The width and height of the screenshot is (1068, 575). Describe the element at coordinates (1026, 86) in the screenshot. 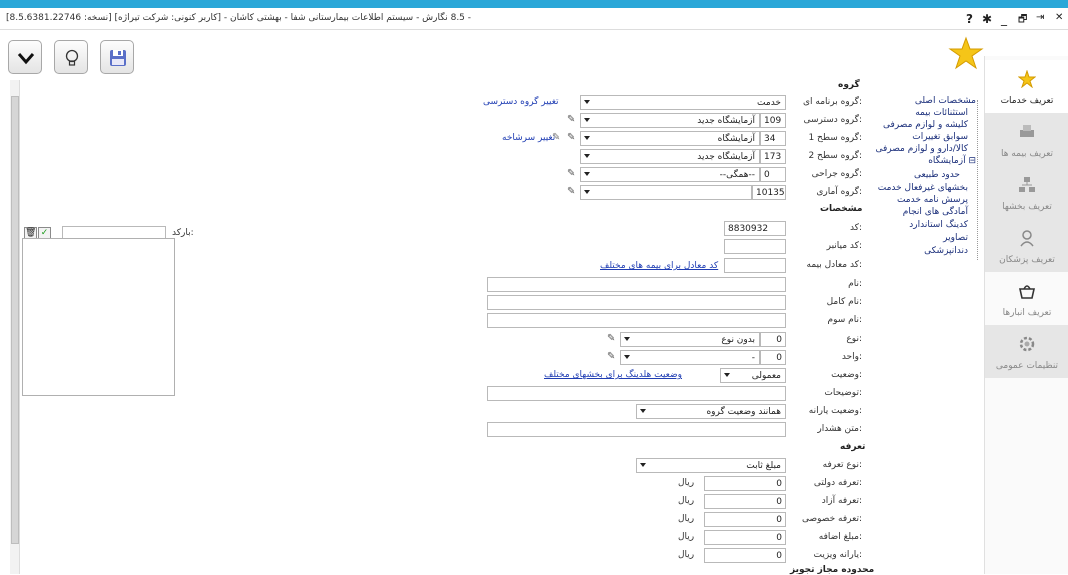

I see `nav-service-definition: تعریف خدمات` at that location.